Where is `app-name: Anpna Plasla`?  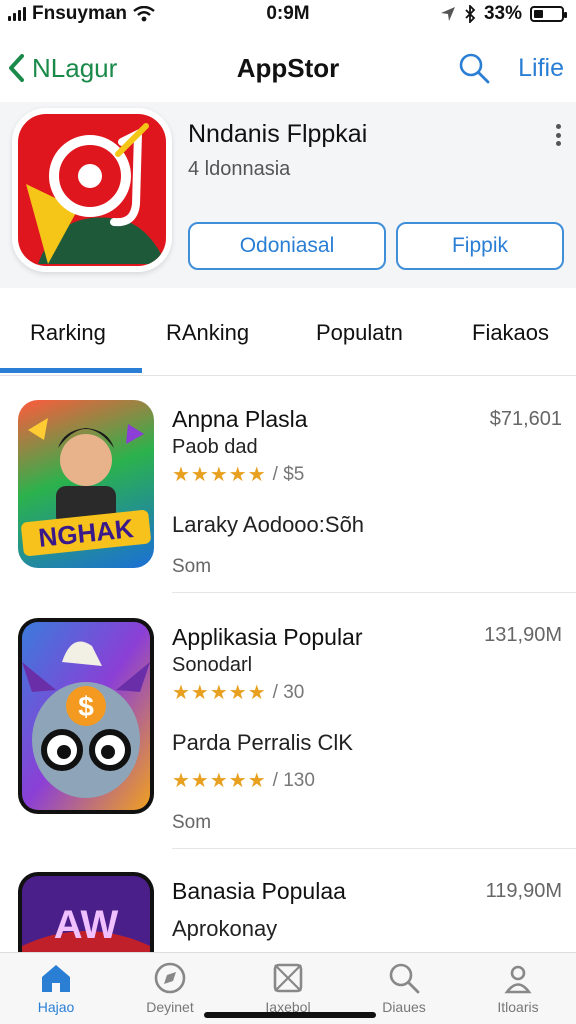
app-name: Anpna Plasla is located at coordinates (240, 419).